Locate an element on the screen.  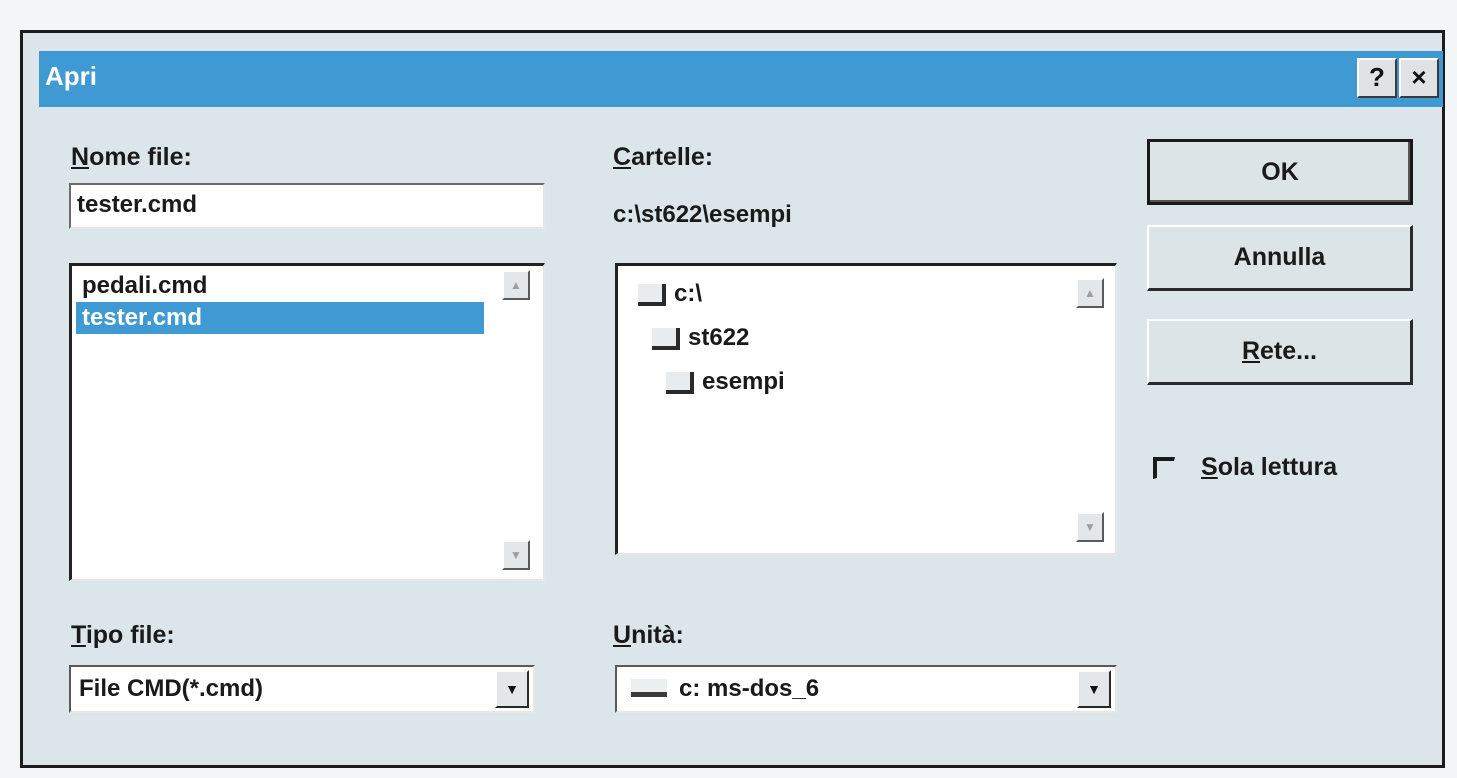
file-type-accel: T is located at coordinates (78, 635).